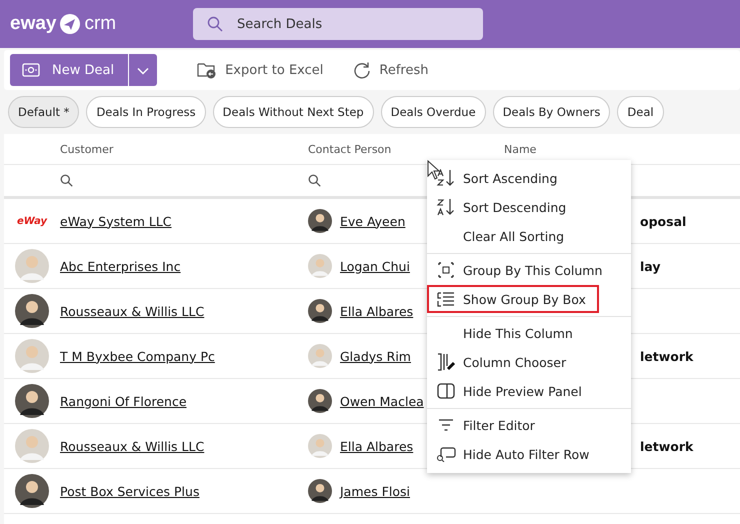  What do you see at coordinates (69, 70) in the screenshot?
I see `new-deal-button: New Deal` at bounding box center [69, 70].